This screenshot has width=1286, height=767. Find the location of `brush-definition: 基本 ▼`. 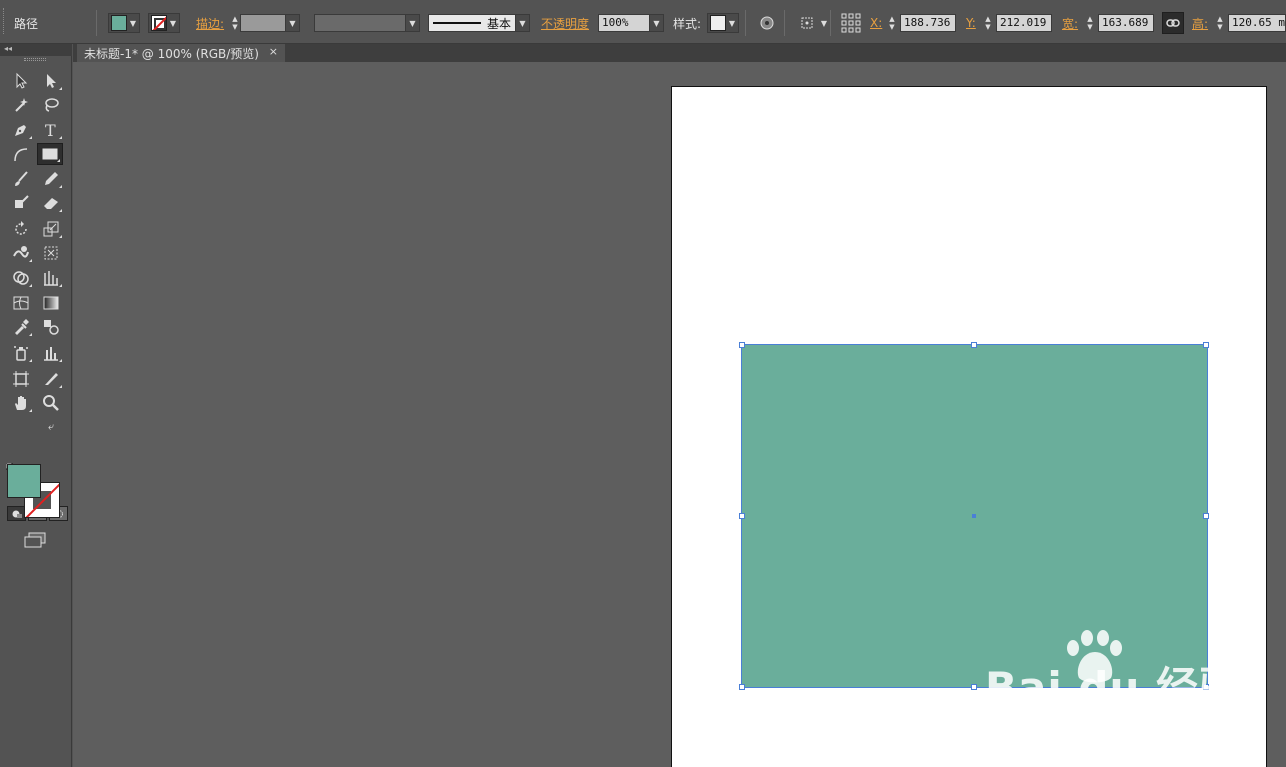

brush-definition: 基本 ▼ is located at coordinates (479, 23).